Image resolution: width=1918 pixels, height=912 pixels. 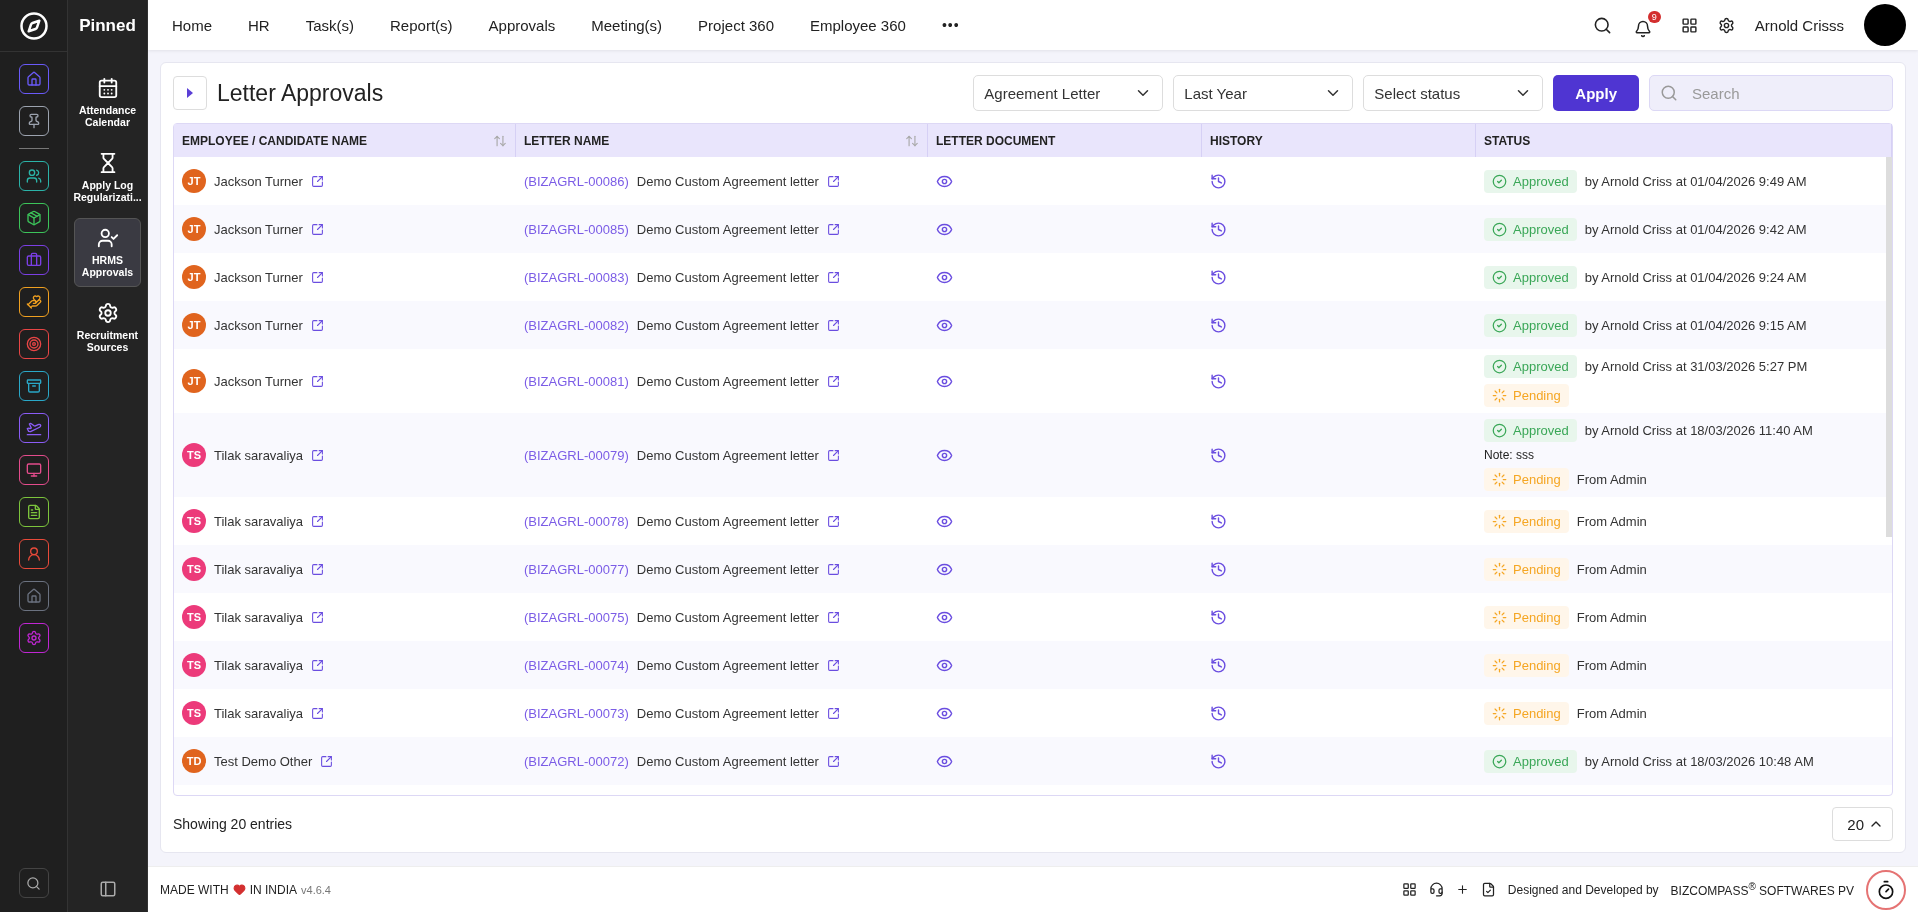 I want to click on status-detail: From Admin, so click(x=1611, y=569).